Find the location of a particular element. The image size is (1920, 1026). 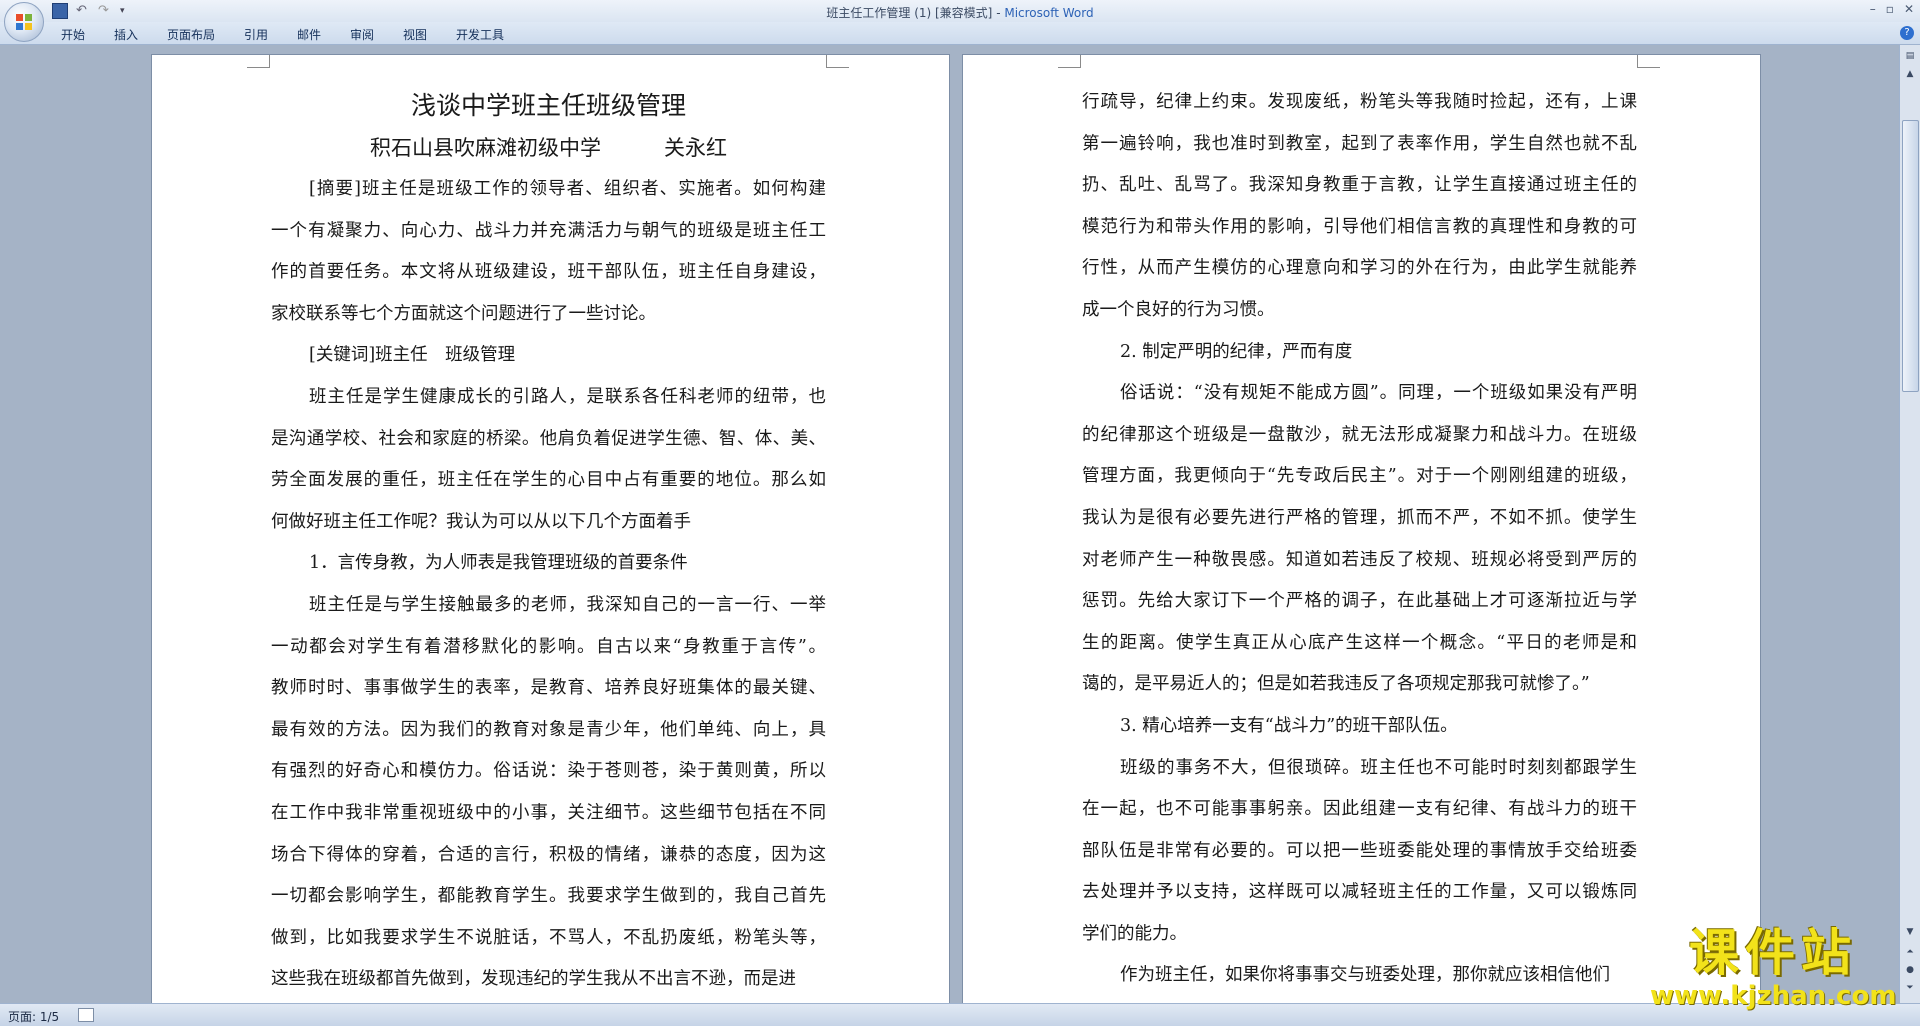

window-title: 班主任工作管理 (1) [兼容模式] - Microsoft Word is located at coordinates (960, 12).